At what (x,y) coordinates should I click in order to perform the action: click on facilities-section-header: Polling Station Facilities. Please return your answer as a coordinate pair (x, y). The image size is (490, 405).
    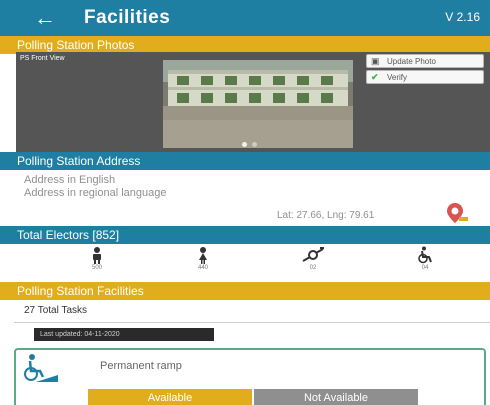
    Looking at the image, I should click on (245, 291).